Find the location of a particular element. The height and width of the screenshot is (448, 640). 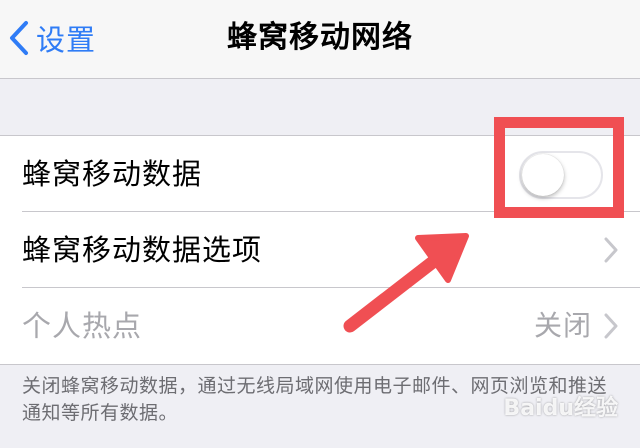

row-label-personal-hotspot: 个人热点 is located at coordinates (82, 326).